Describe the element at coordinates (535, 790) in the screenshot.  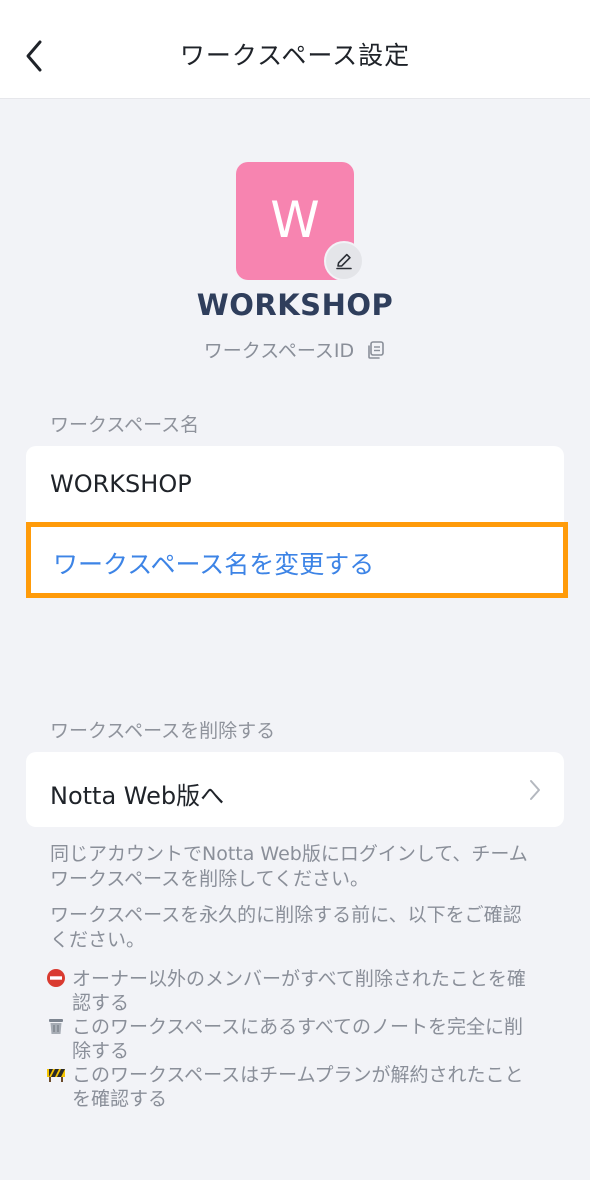
I see `chevron-right-icon` at that location.